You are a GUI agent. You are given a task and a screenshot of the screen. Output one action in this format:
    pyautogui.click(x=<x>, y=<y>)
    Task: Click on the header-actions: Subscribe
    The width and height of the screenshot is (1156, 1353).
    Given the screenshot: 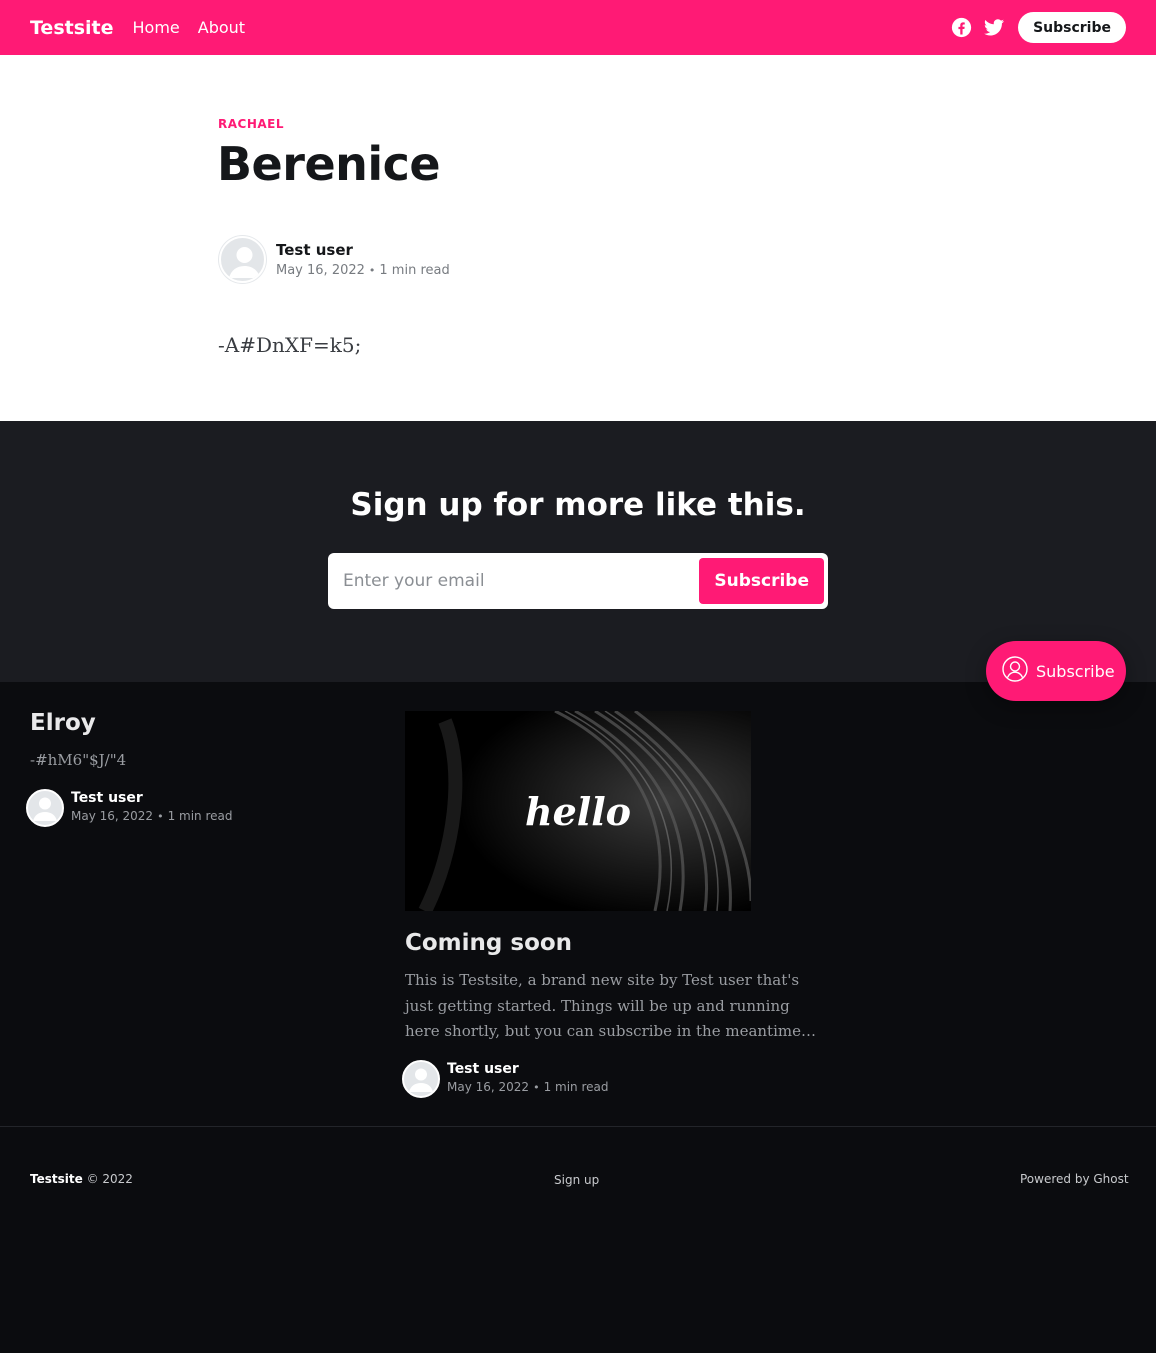 What is the action you would take?
    pyautogui.click(x=1038, y=27)
    